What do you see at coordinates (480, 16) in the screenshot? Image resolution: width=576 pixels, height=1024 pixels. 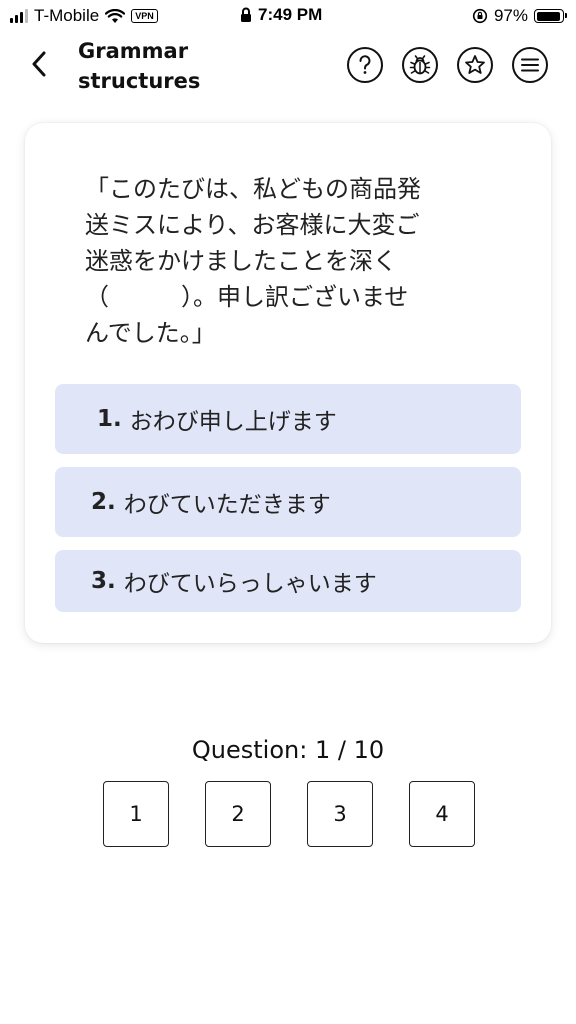 I see `orientation-lock-icon` at bounding box center [480, 16].